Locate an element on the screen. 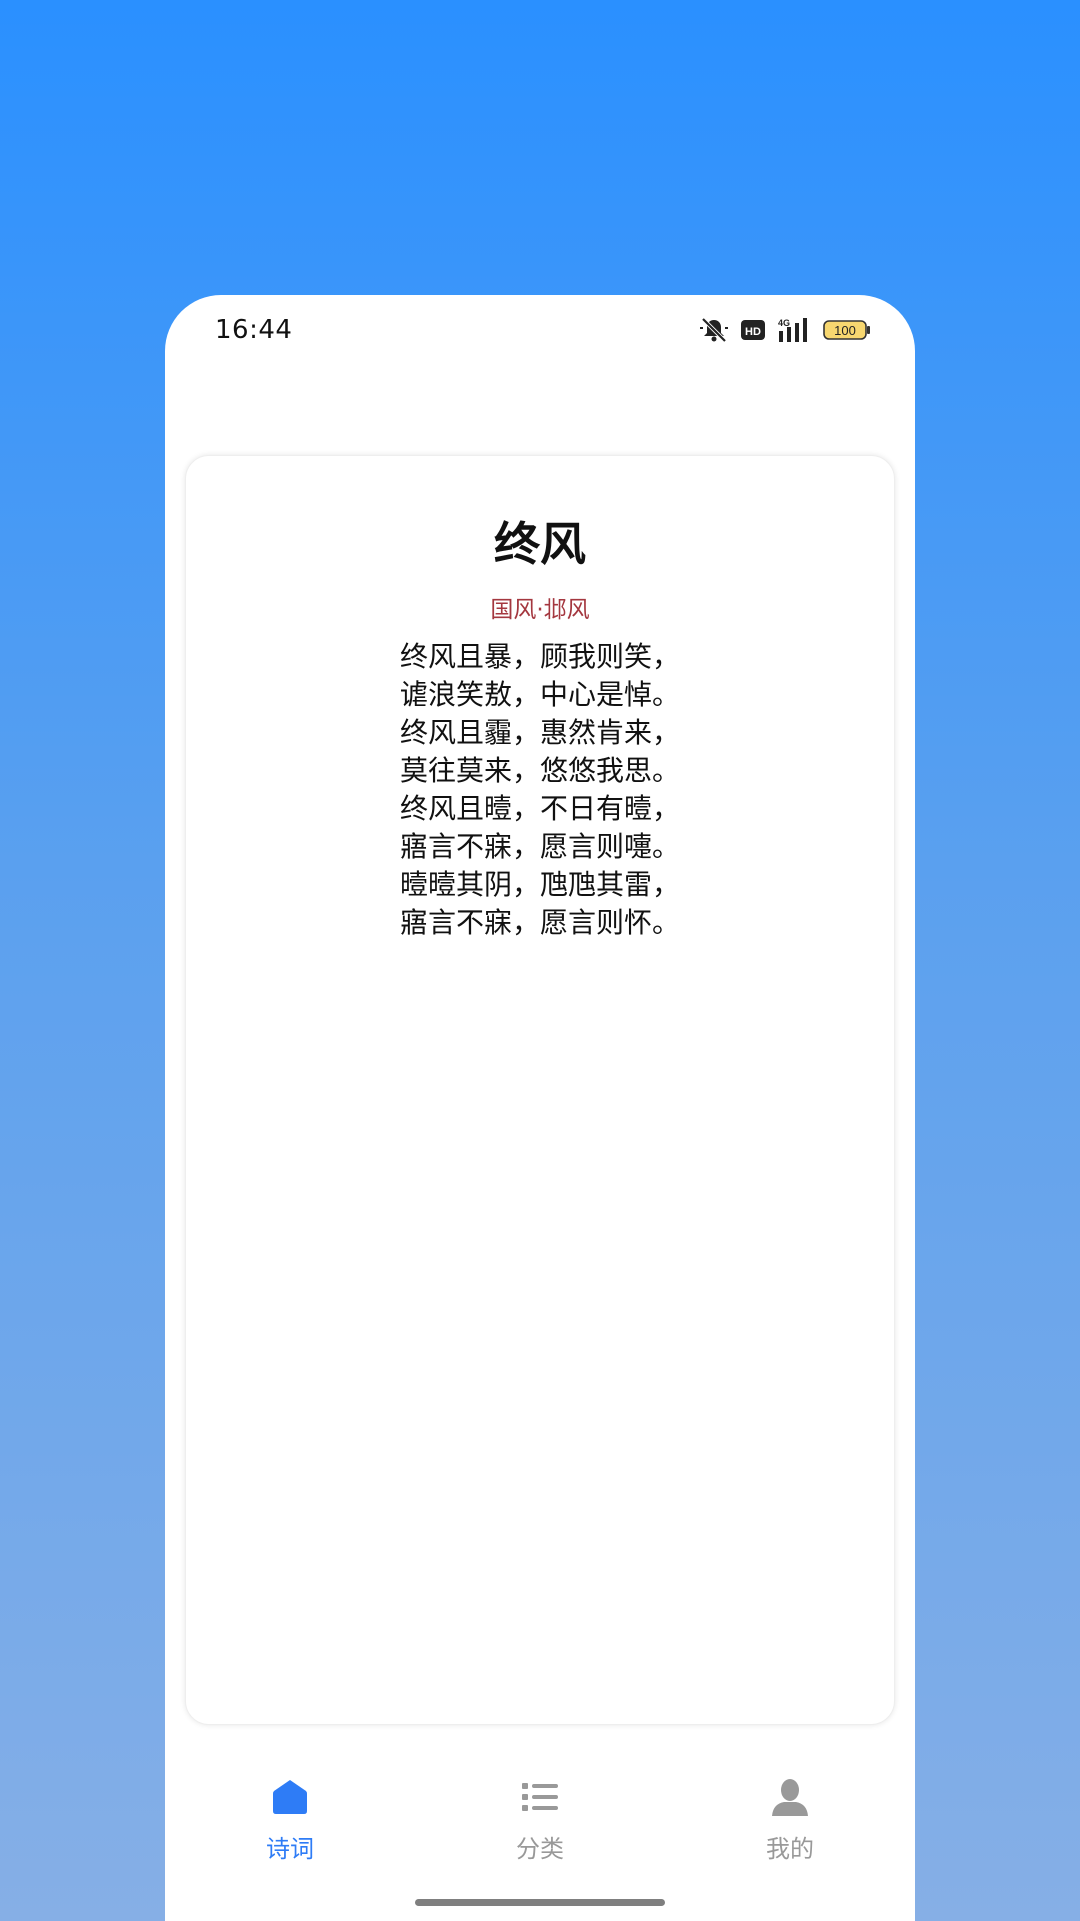 This screenshot has width=1080, height=1921. person-icon is located at coordinates (790, 1797).